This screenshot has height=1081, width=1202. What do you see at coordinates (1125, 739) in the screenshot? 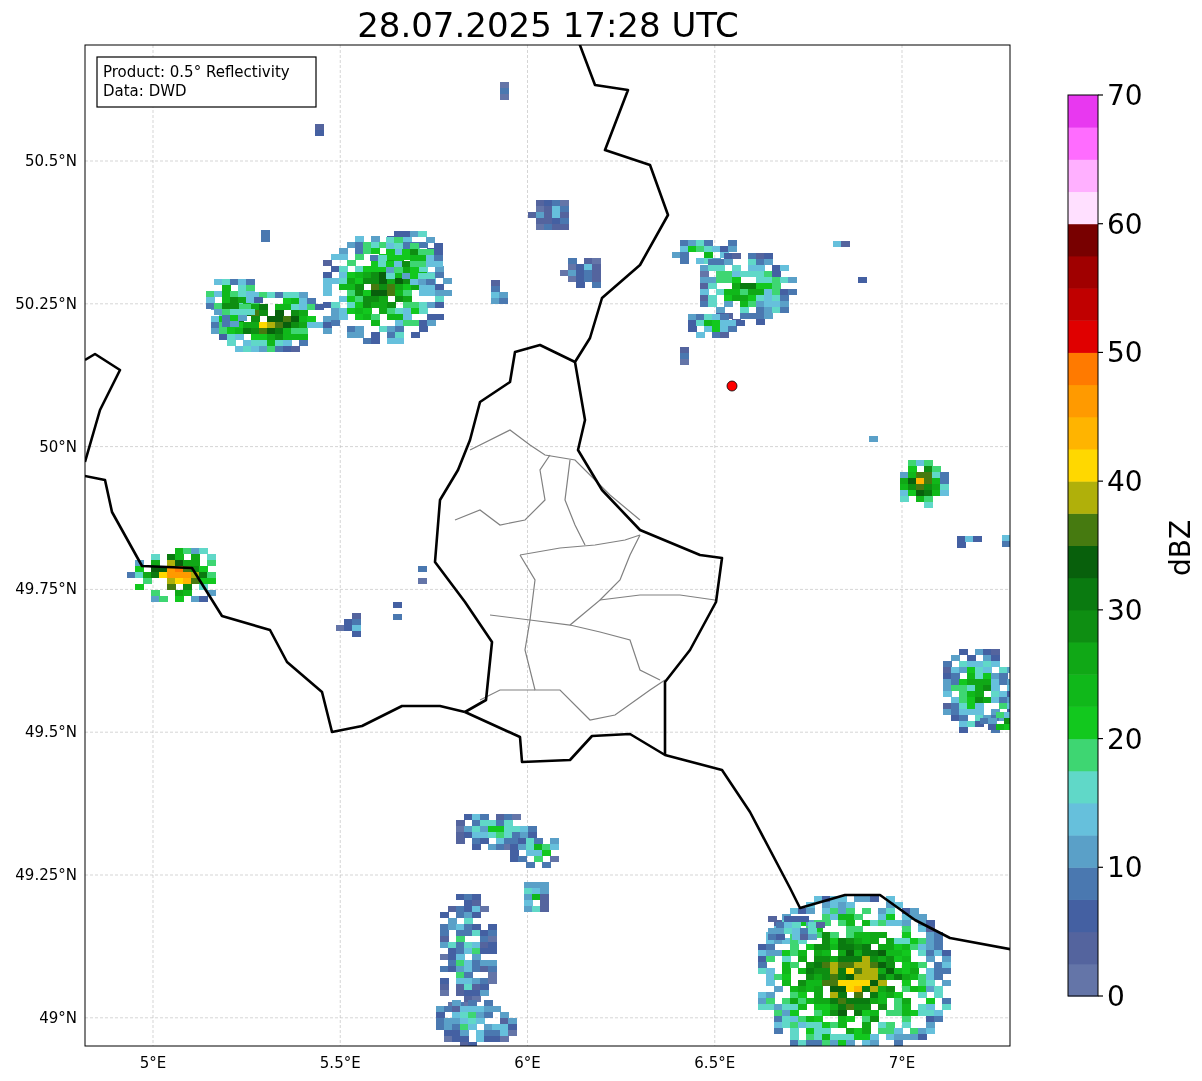
I see `colorbar-tick-label: 20` at bounding box center [1125, 739].